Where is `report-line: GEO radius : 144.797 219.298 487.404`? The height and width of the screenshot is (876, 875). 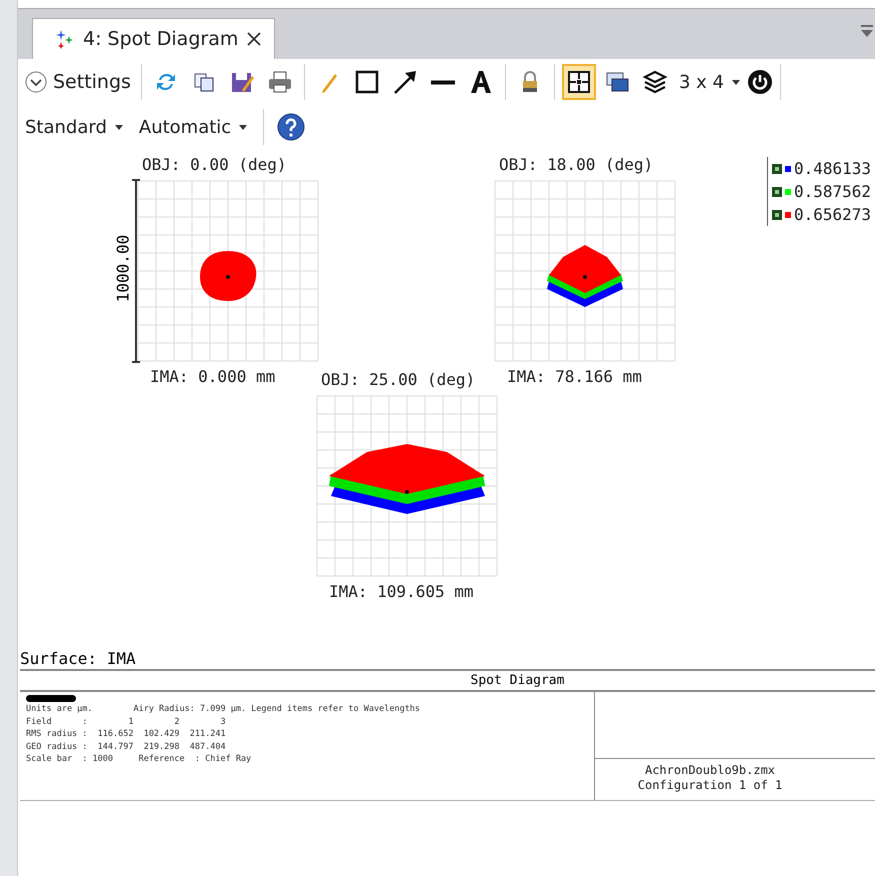 report-line: GEO radius : 144.797 219.298 487.404 is located at coordinates (126, 746).